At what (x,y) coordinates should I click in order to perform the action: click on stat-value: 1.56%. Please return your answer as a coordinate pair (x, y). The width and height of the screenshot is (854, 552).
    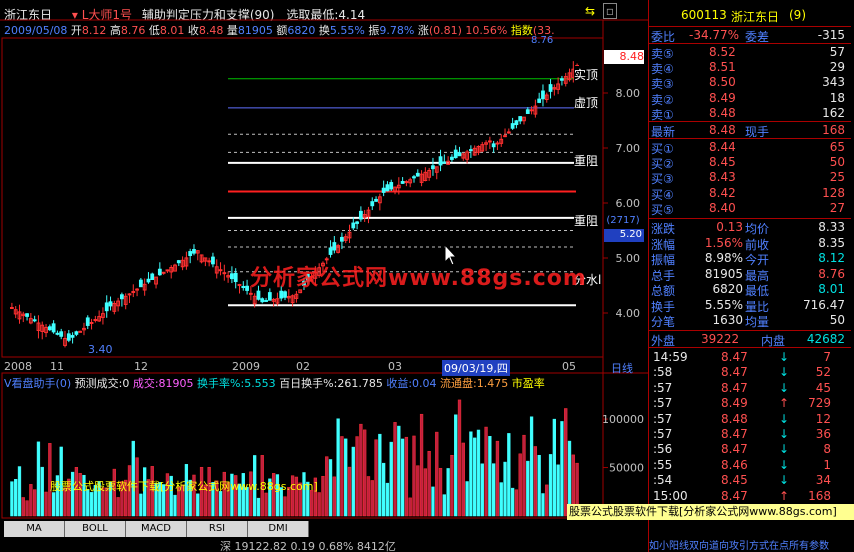
    Looking at the image, I should click on (723, 242).